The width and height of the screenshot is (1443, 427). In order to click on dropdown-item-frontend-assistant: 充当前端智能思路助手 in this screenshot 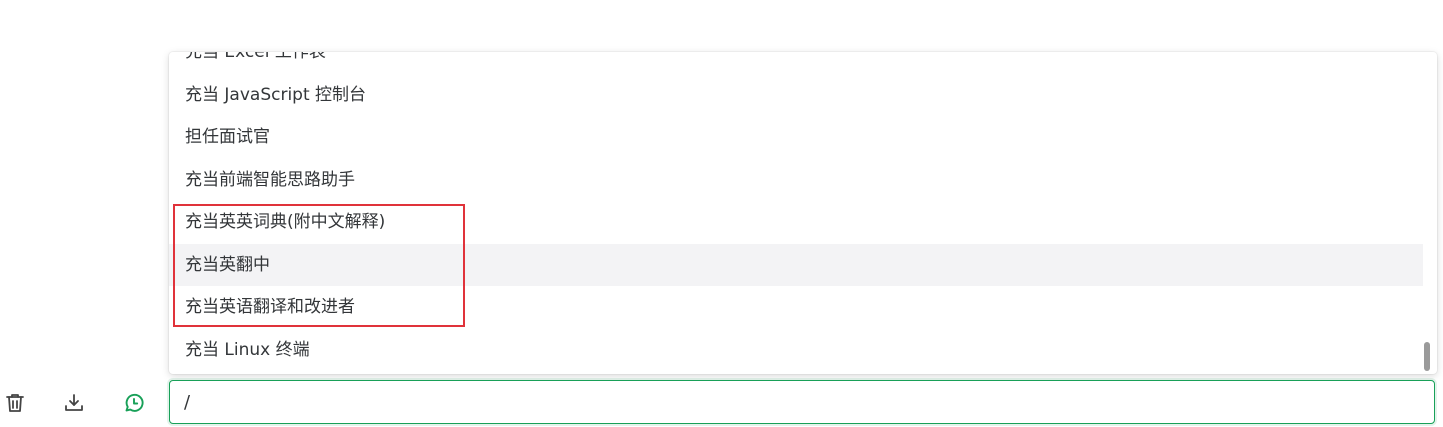, I will do `click(796, 180)`.